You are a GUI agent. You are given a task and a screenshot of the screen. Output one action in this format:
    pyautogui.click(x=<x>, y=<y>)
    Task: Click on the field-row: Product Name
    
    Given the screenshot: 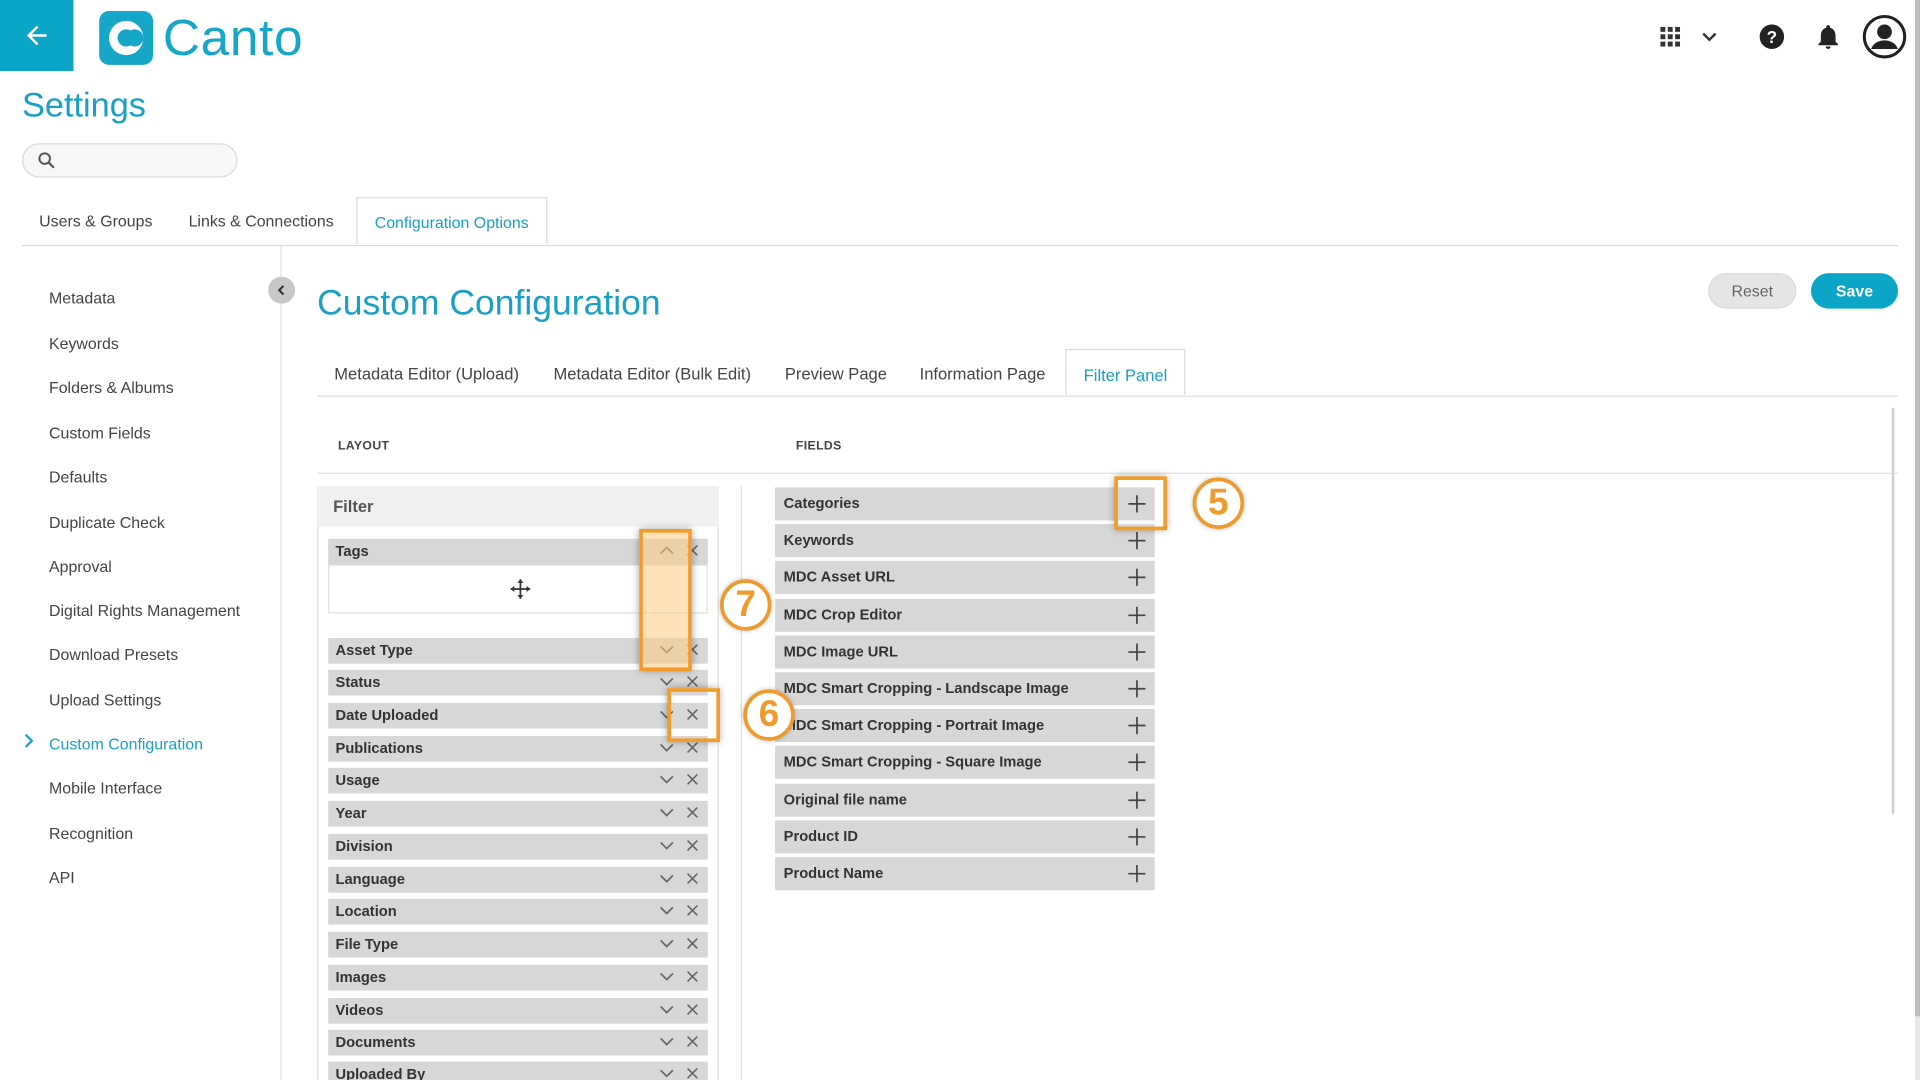 What is the action you would take?
    pyautogui.click(x=965, y=874)
    